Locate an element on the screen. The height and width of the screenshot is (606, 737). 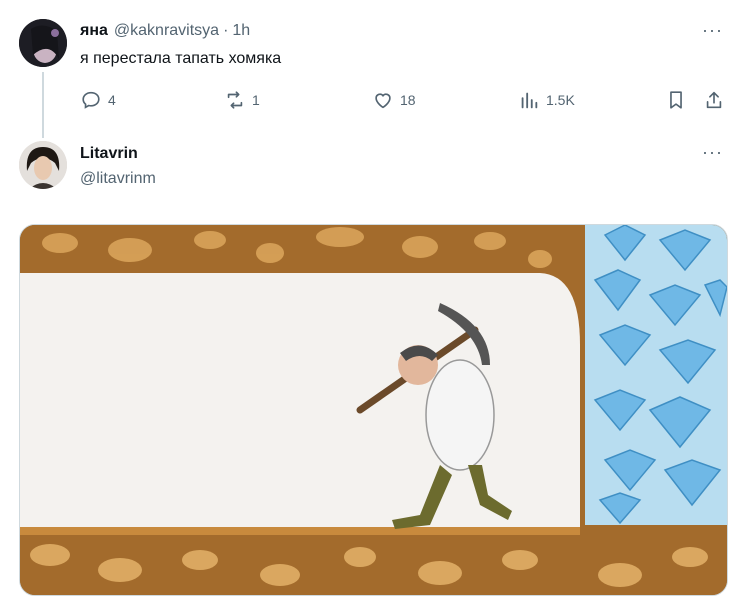
reply-handle-row: @litavrinm is located at coordinates (118, 179).